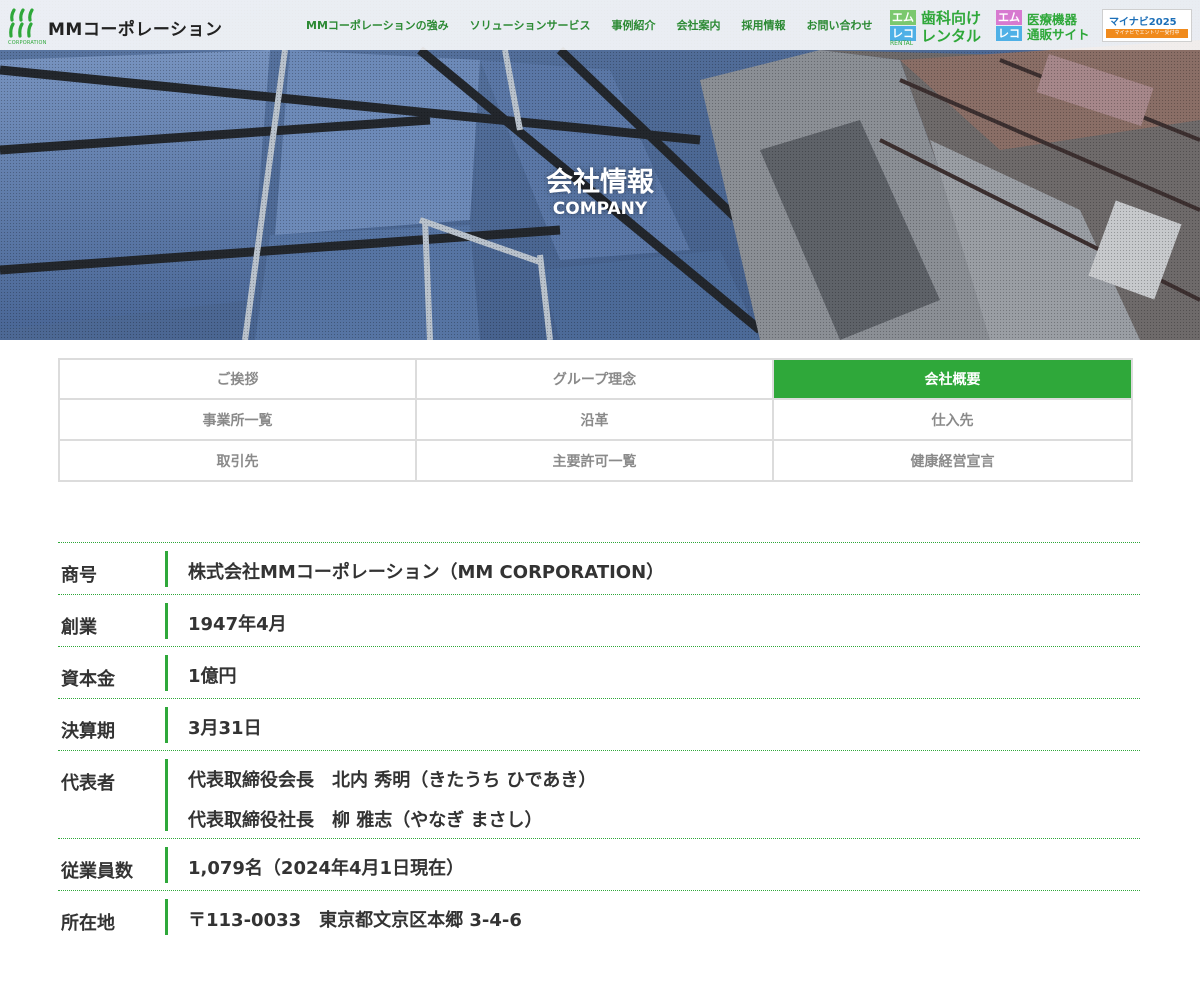 This screenshot has height=1000, width=1200. What do you see at coordinates (599, 916) in the screenshot?
I see `table-row: 所在地 〒113-0033 東京都文京区本郷 3-4-6` at bounding box center [599, 916].